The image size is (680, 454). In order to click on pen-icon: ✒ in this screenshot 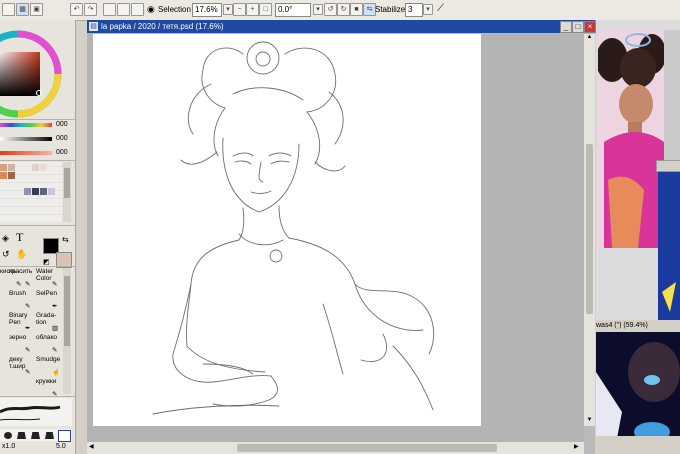, I will do `click(28, 328)`.